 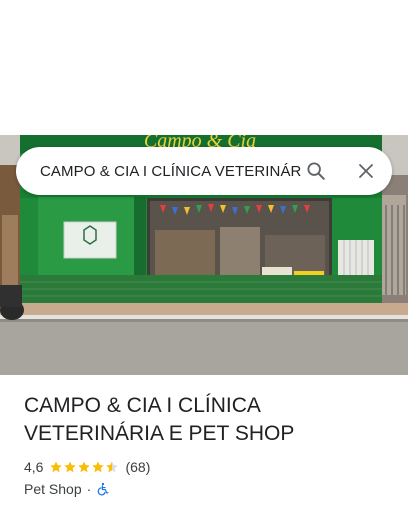 I want to click on search-input, so click(x=171, y=171).